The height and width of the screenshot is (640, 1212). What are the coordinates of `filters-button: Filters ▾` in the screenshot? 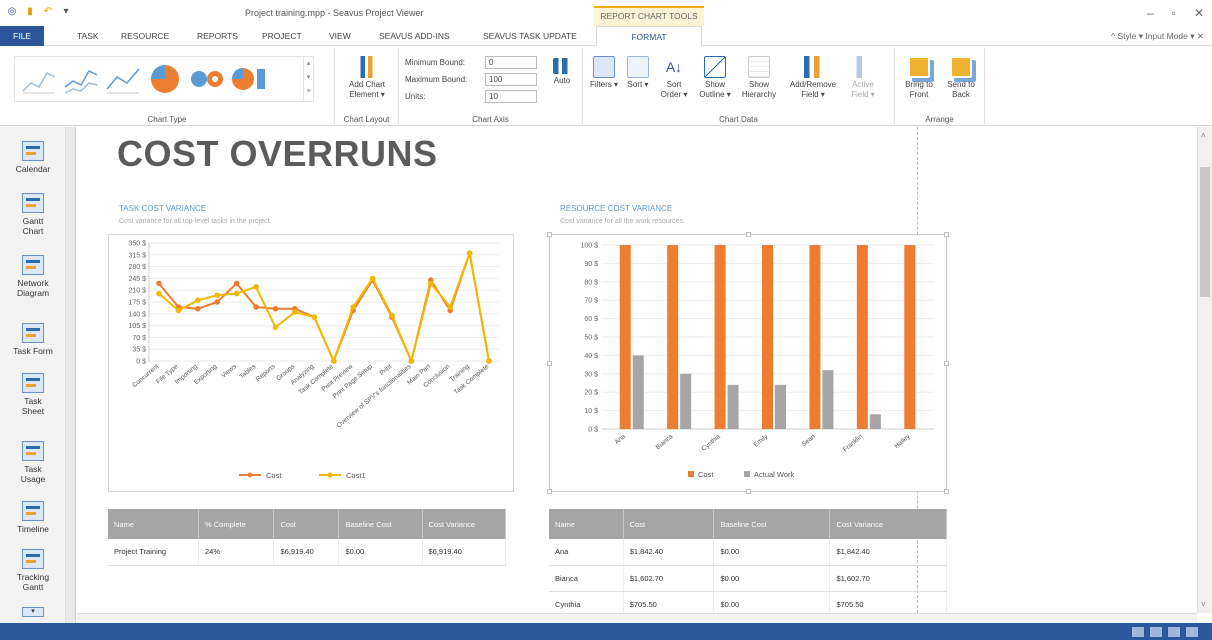 It's located at (604, 73).